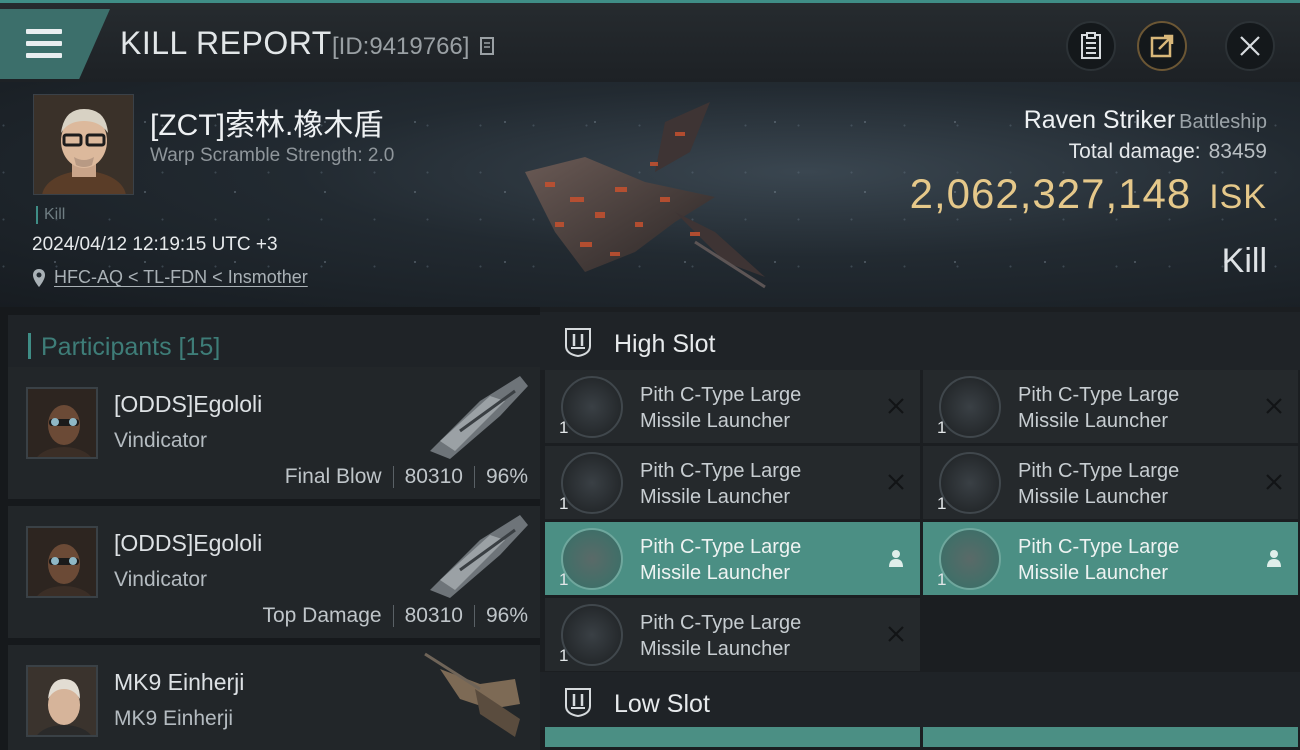 The image size is (1300, 750). I want to click on location-pin-icon, so click(39, 277).